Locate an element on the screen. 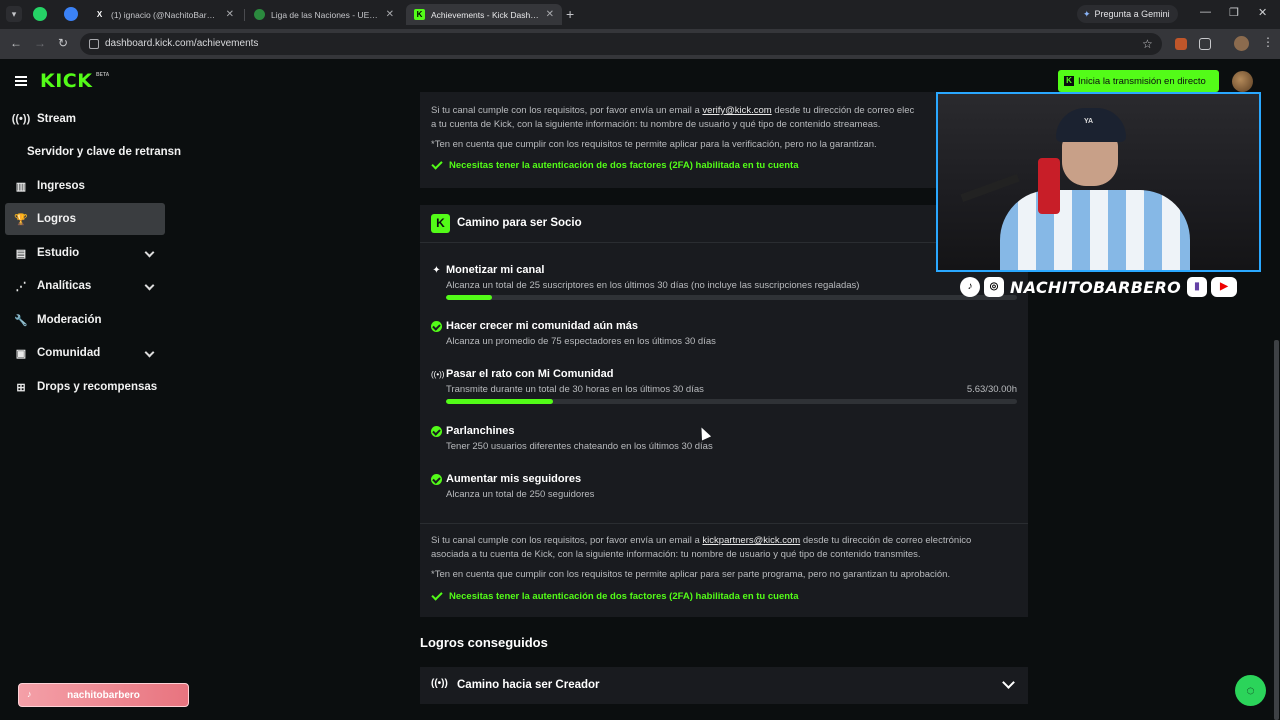 The width and height of the screenshot is (1280, 720). tab-twitter: X (1) ignacio (@NachitoBarbero_) ✕ is located at coordinates (164, 14).